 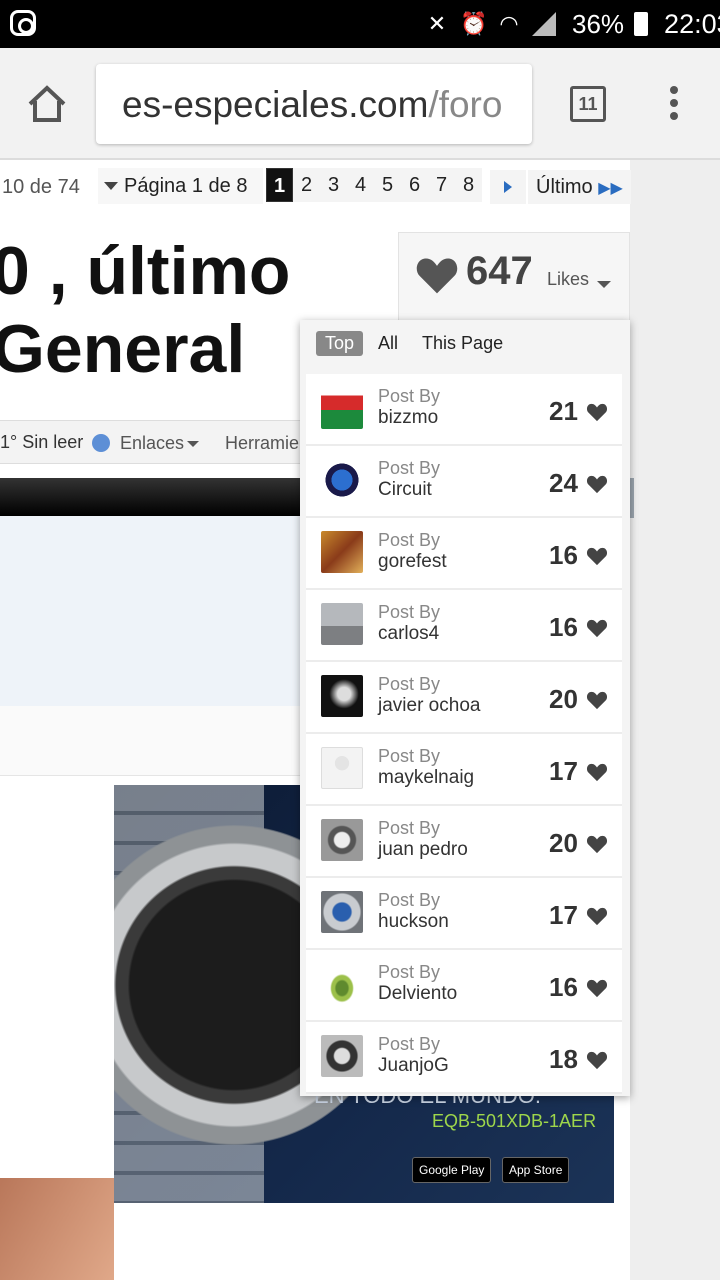 I want to click on page-link-6: 6, so click(x=414, y=185).